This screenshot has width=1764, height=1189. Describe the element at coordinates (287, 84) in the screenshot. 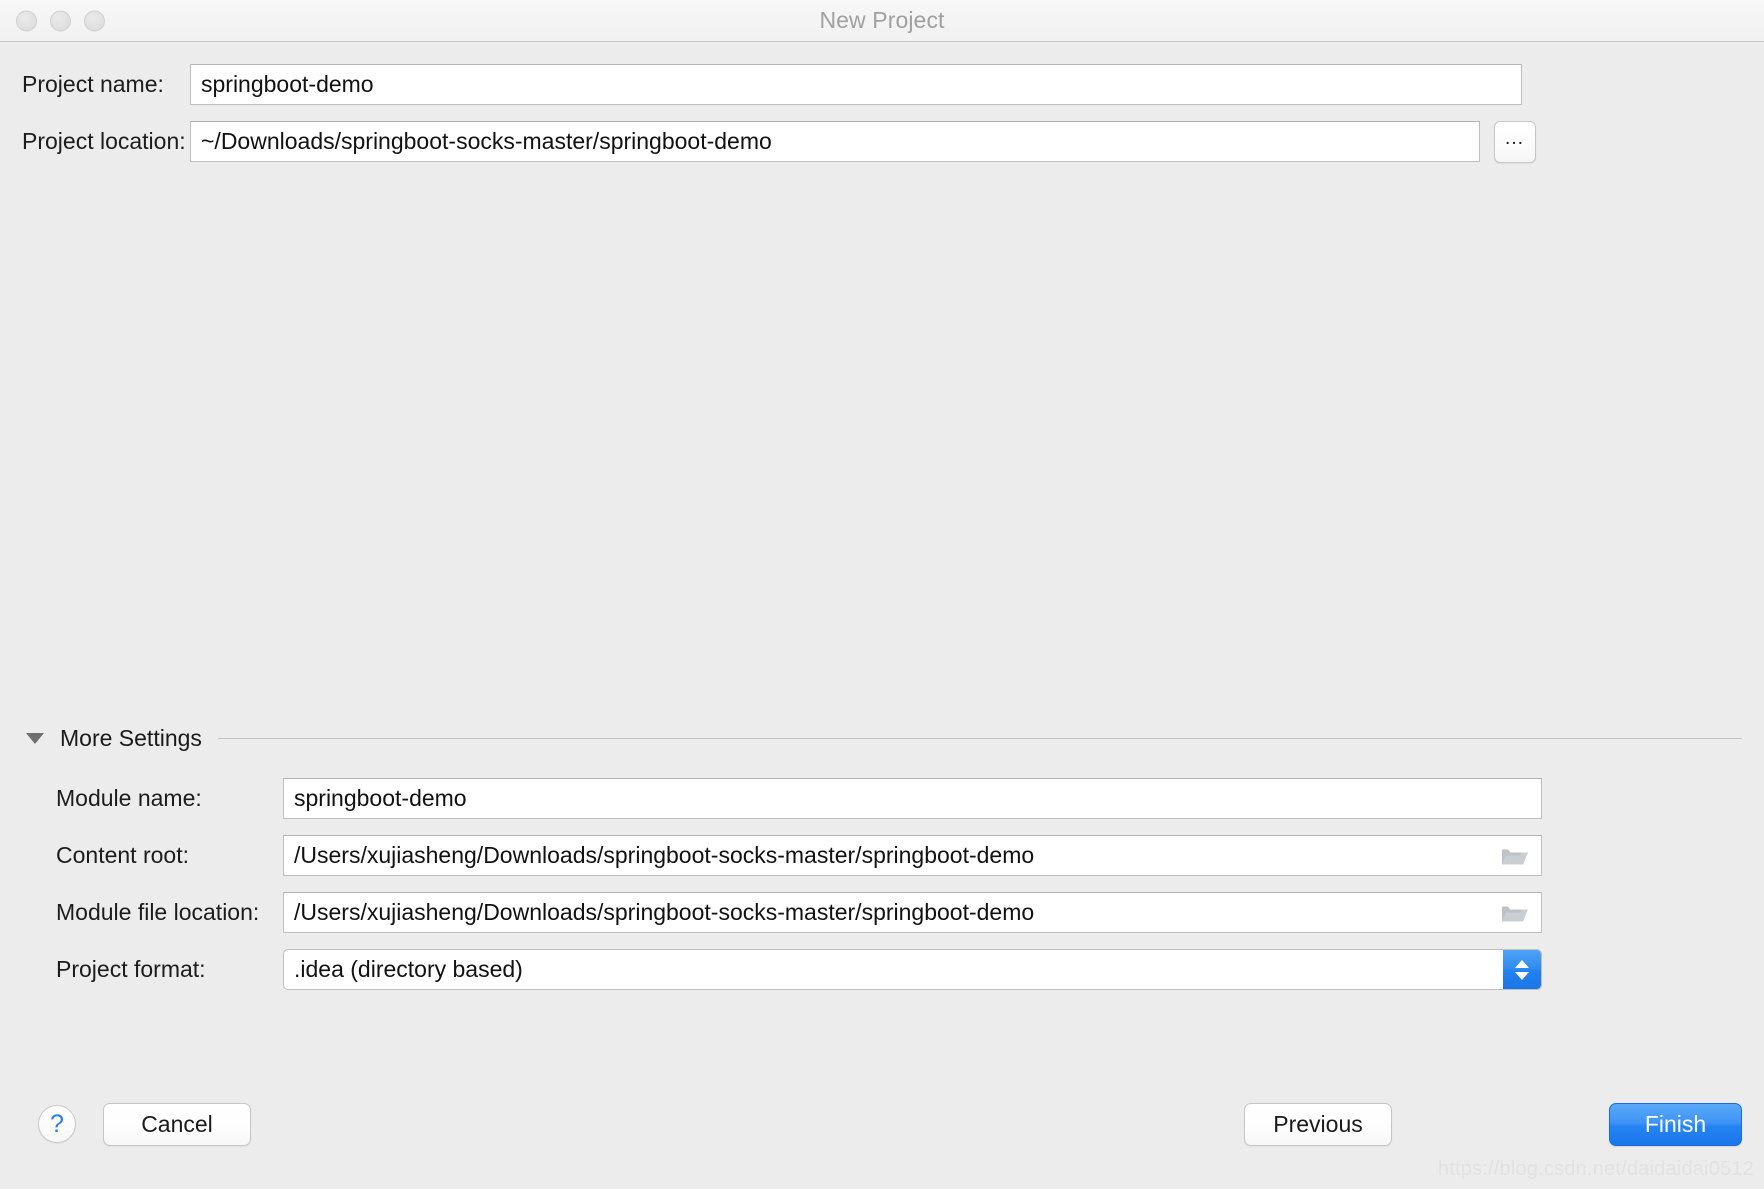

I see `project-name-value: springboot-demo` at that location.